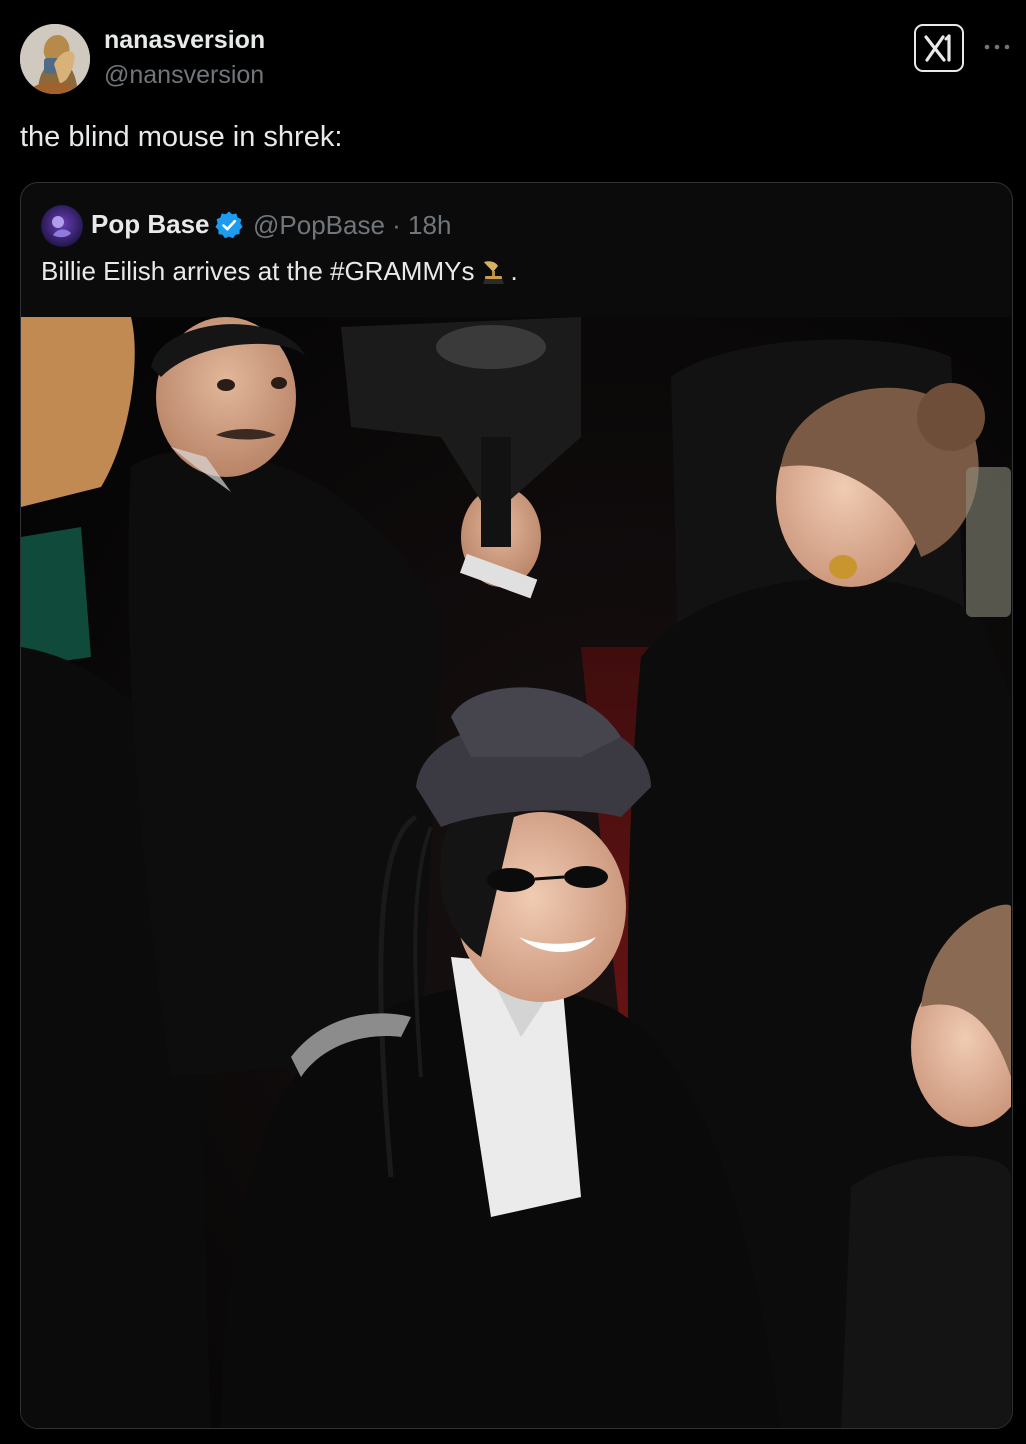  I want to click on x-logo-icon, so click(937, 48).